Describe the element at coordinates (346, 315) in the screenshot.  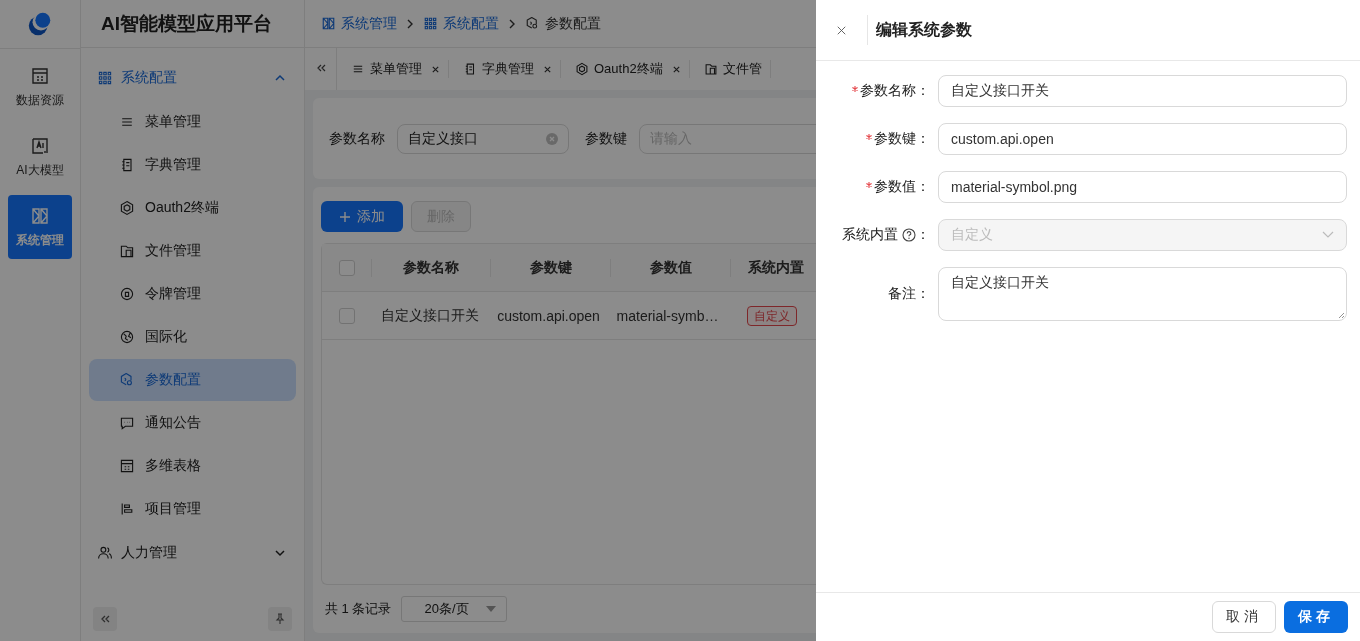
I see `row-checkbox` at that location.